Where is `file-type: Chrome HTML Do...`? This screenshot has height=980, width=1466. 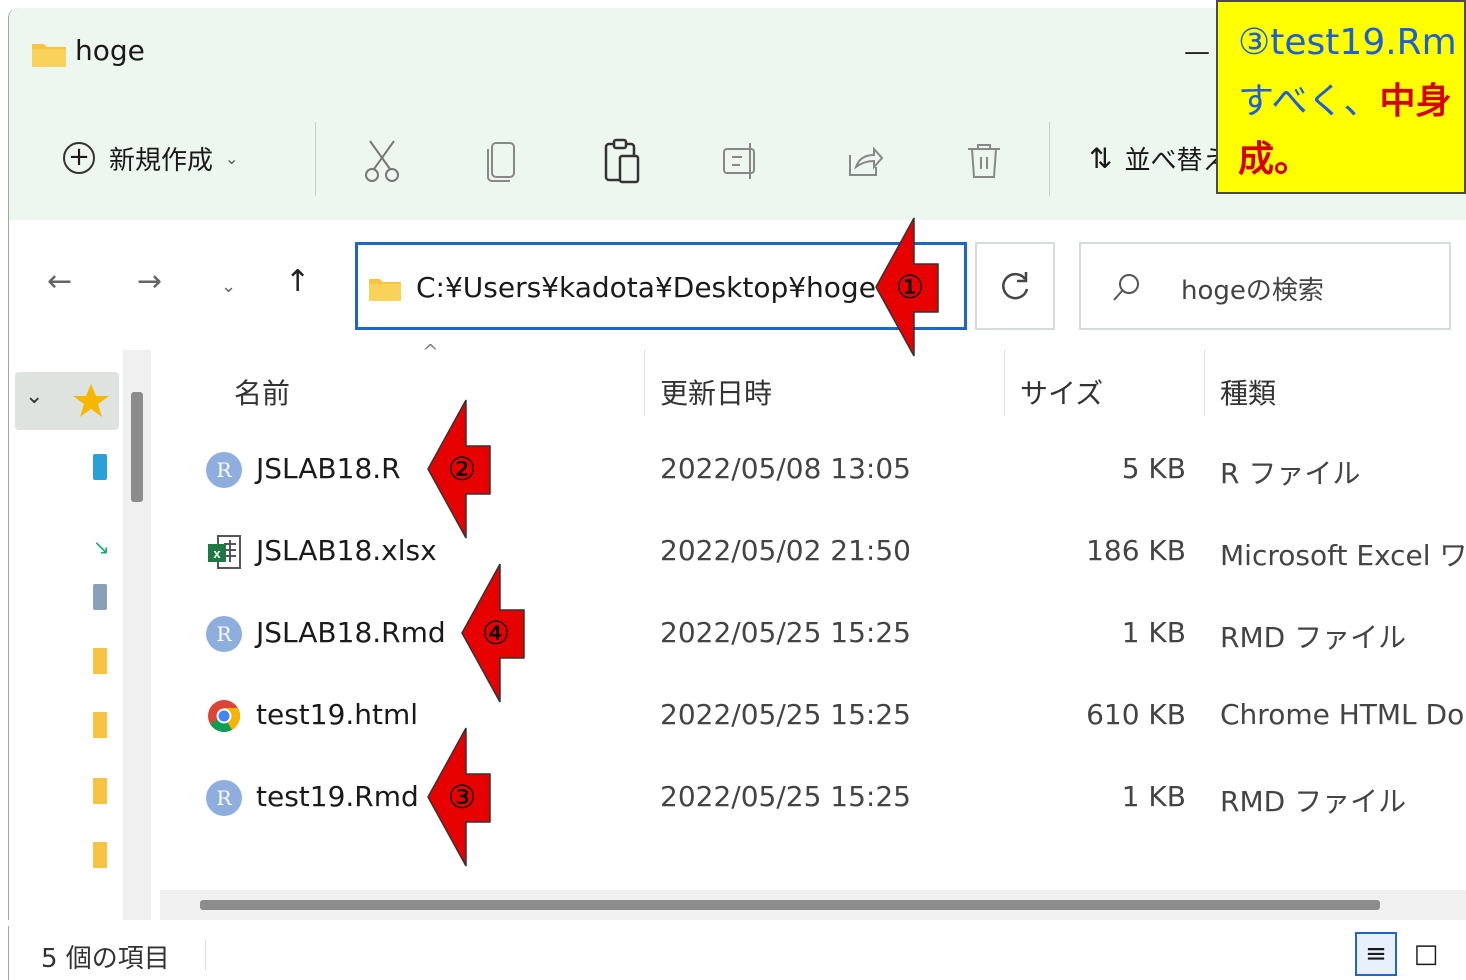 file-type: Chrome HTML Do... is located at coordinates (1343, 714).